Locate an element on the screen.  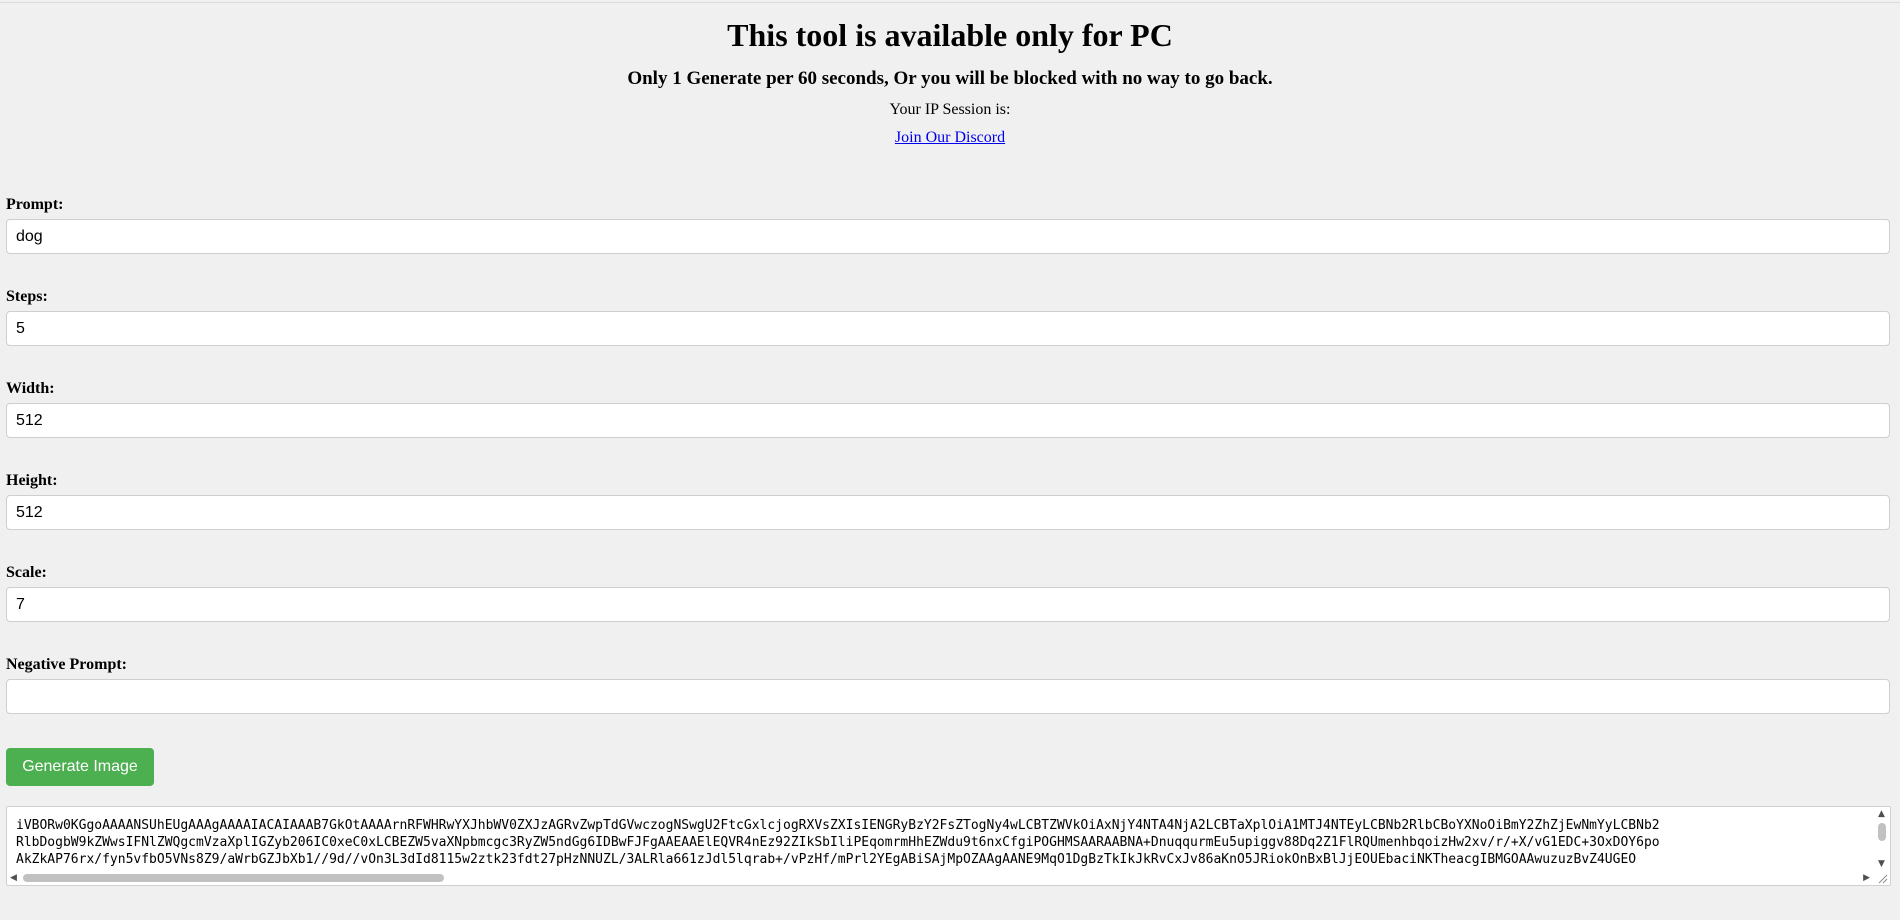
page-title: This tool is available only for PC is located at coordinates (950, 35).